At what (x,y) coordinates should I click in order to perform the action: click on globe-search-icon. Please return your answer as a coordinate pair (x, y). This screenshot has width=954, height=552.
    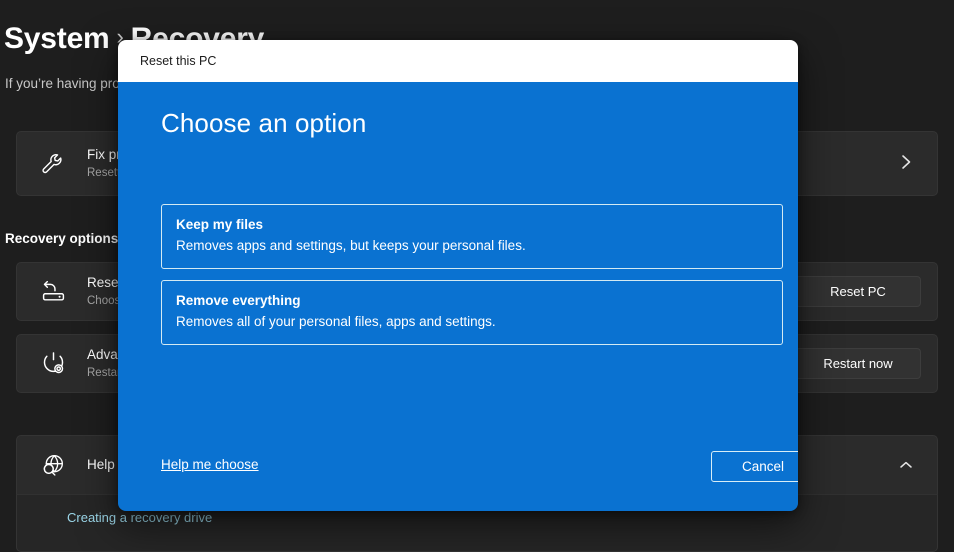
    Looking at the image, I should click on (53, 465).